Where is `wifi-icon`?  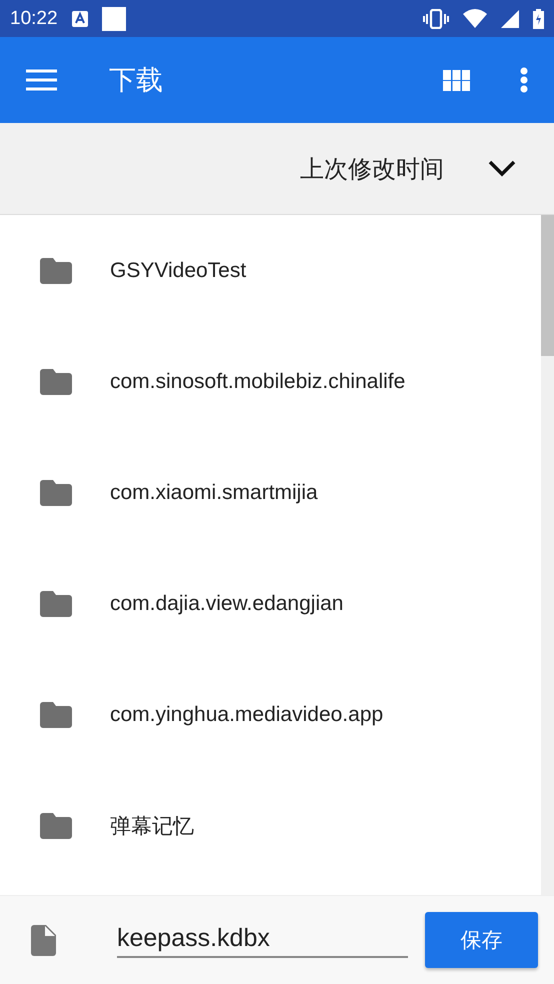 wifi-icon is located at coordinates (475, 18).